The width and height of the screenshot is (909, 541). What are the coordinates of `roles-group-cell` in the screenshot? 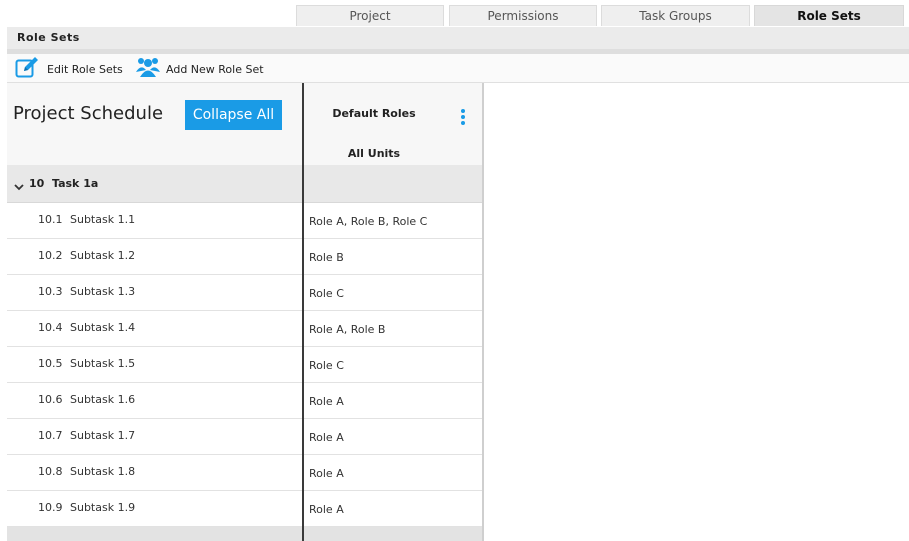 It's located at (393, 184).